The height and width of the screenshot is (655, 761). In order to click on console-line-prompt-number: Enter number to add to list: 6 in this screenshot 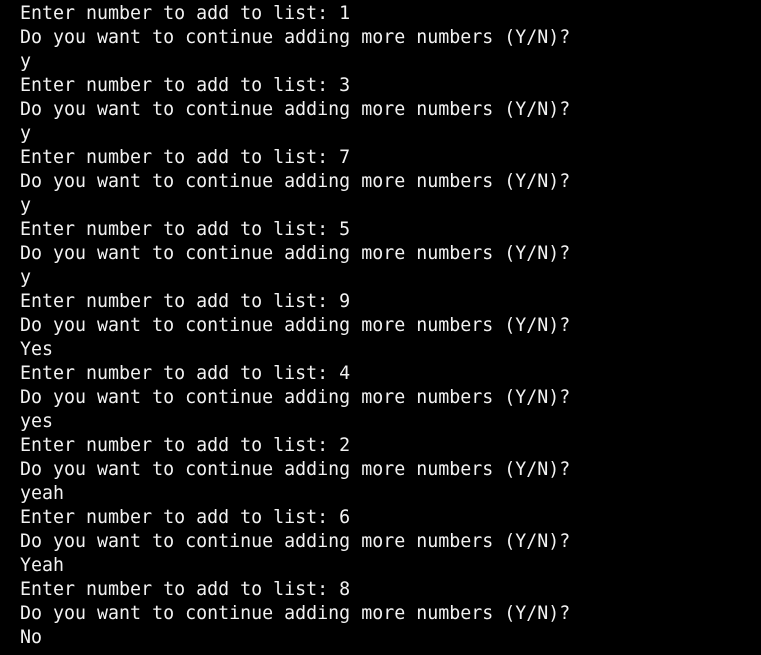, I will do `click(185, 517)`.